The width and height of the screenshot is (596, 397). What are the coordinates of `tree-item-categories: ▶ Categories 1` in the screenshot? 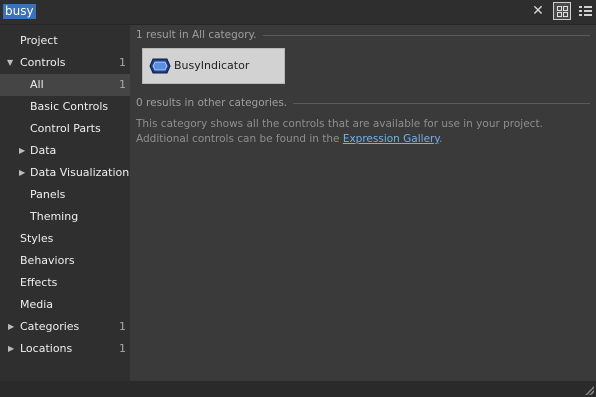 It's located at (65, 327).